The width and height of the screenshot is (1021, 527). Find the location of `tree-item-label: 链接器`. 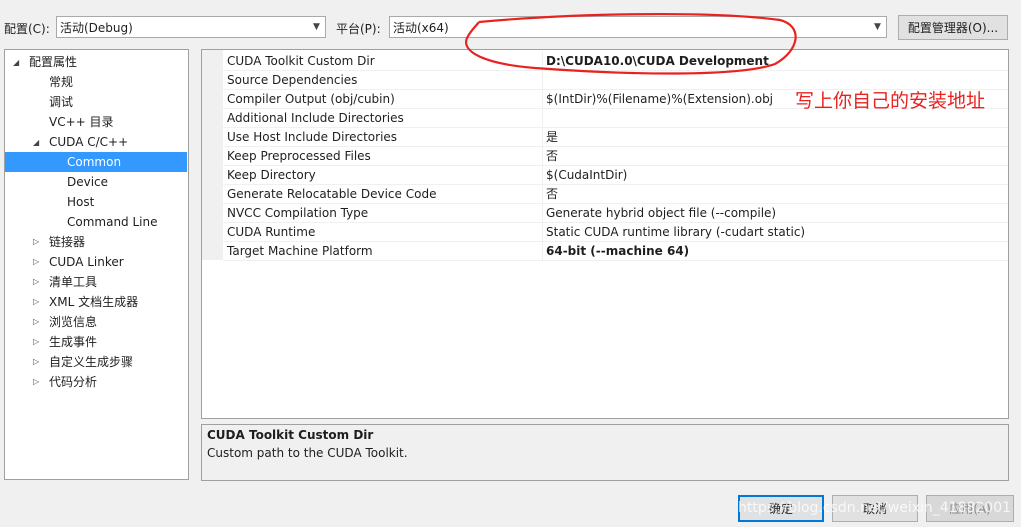

tree-item-label: 链接器 is located at coordinates (67, 242).